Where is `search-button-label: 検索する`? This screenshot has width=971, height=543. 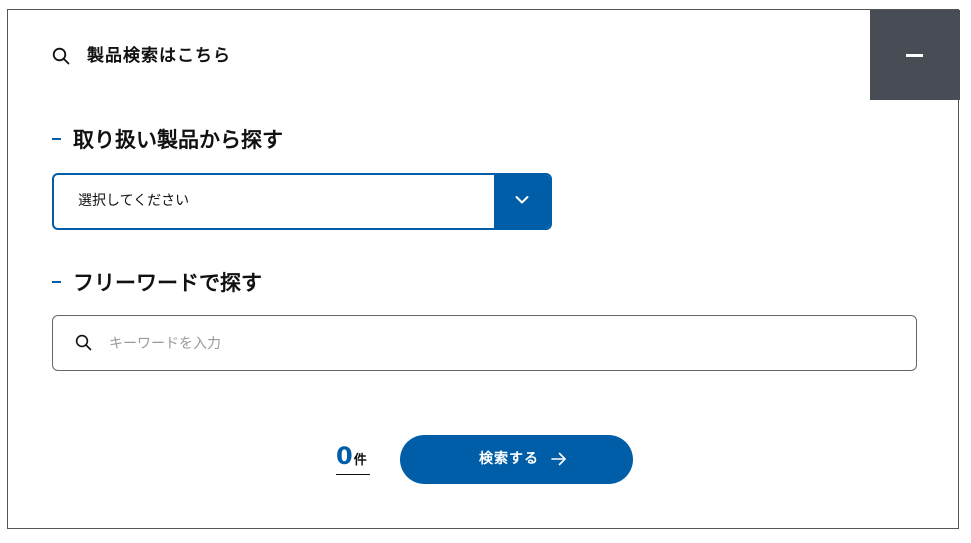 search-button-label: 検索する is located at coordinates (509, 459).